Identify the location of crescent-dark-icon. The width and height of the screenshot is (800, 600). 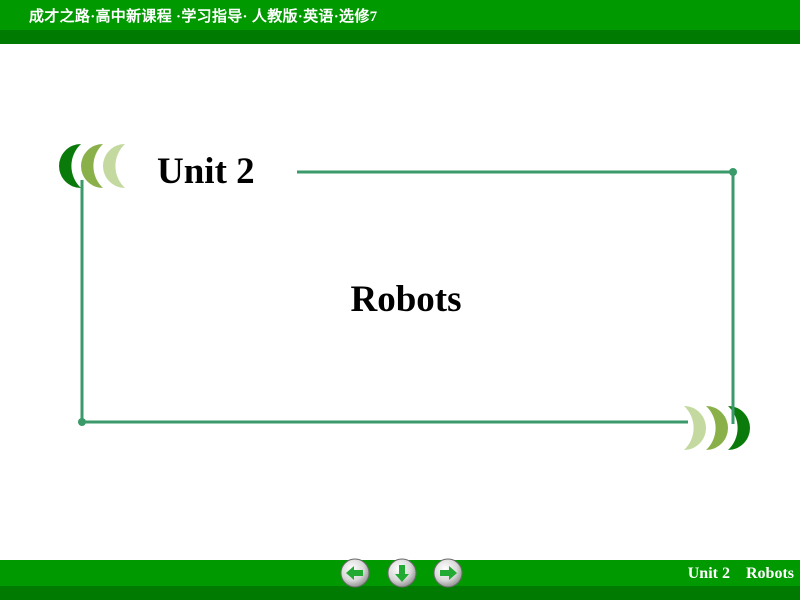
(70, 166).